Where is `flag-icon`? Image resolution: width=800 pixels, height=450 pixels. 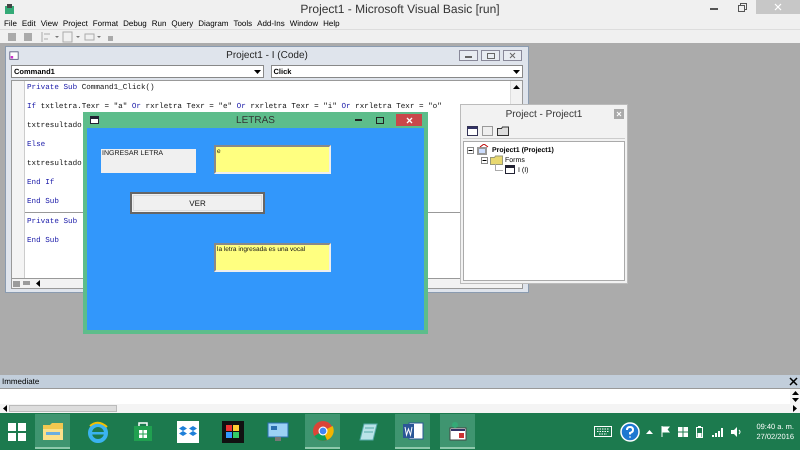
flag-icon is located at coordinates (665, 431).